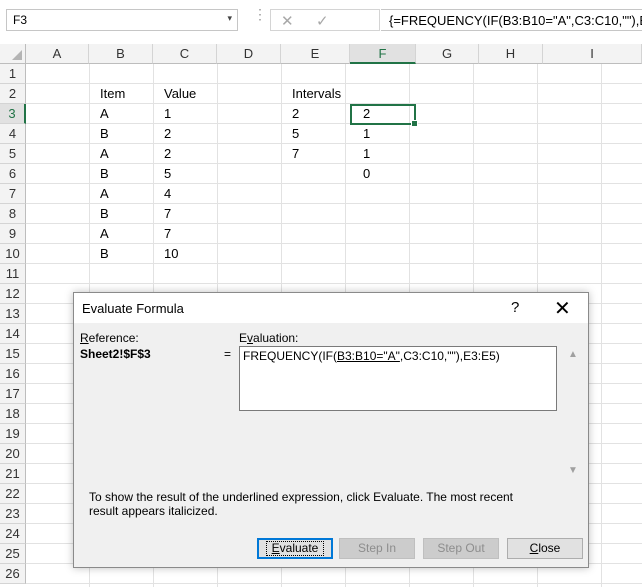 The width and height of the screenshot is (642, 587). What do you see at coordinates (162, 194) in the screenshot?
I see `cell-value: 4` at bounding box center [162, 194].